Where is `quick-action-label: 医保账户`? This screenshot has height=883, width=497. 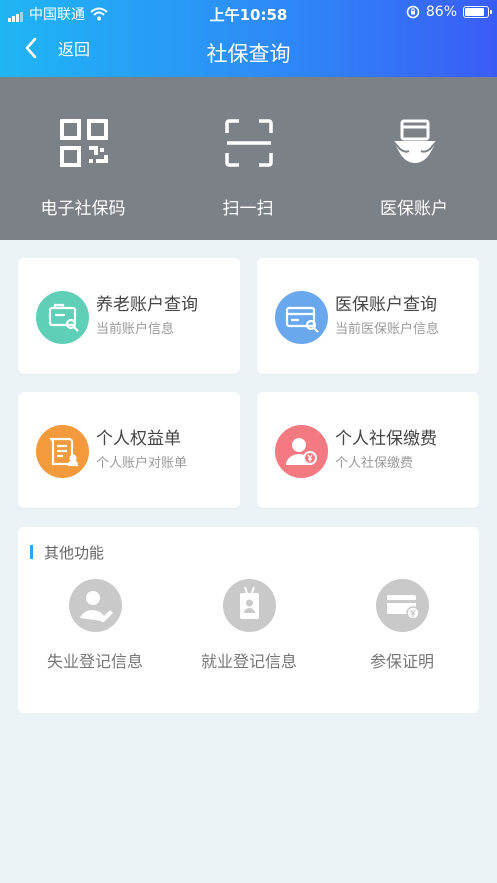 quick-action-label: 医保账户 is located at coordinates (414, 209).